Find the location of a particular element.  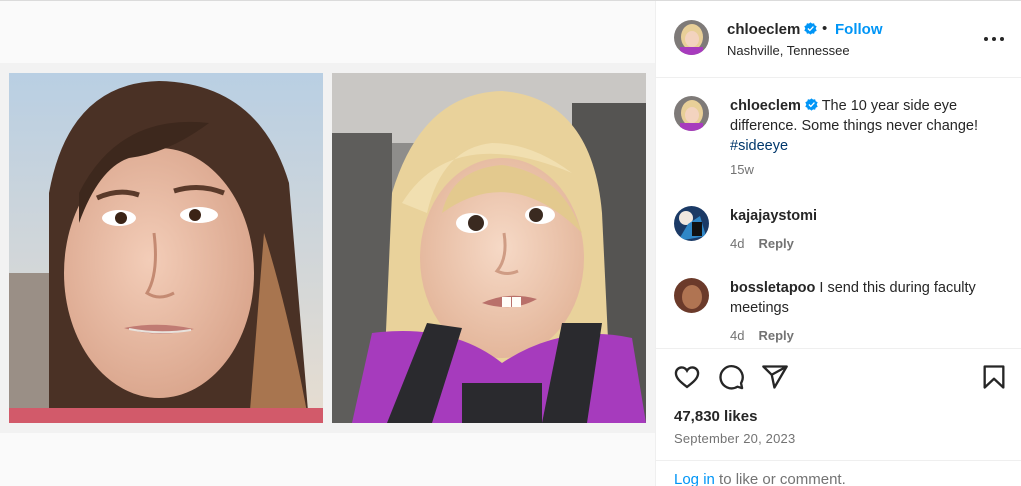

likes-count: 47,830 likes is located at coordinates (715, 416).